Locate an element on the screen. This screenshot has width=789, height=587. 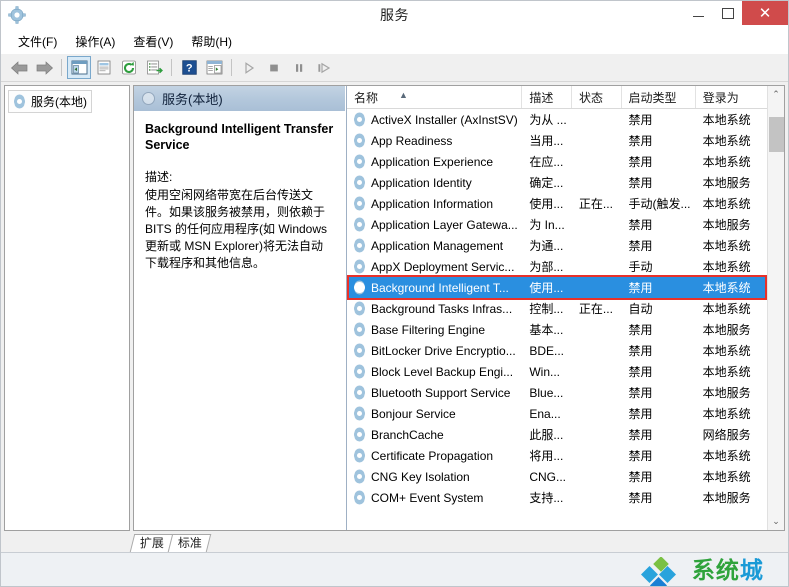
table-row: Bluetooth Support Service Blue... 禁用 本地服务 is located at coordinates (557, 392).